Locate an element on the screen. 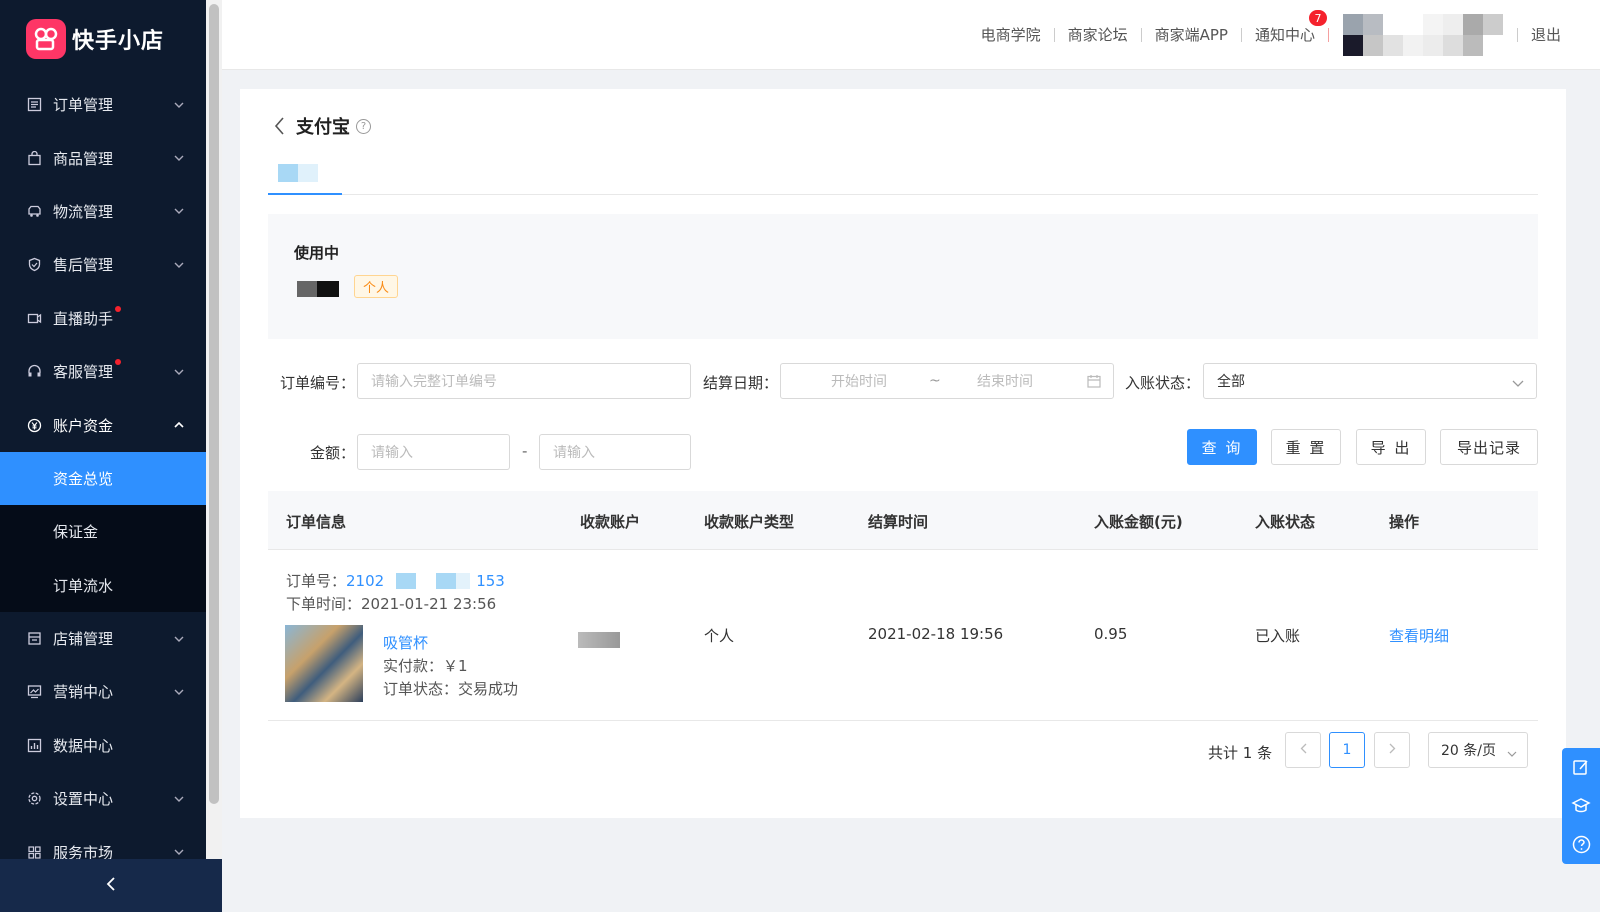 The image size is (1600, 912). col-entry-status: 入账状态 is located at coordinates (1285, 522).